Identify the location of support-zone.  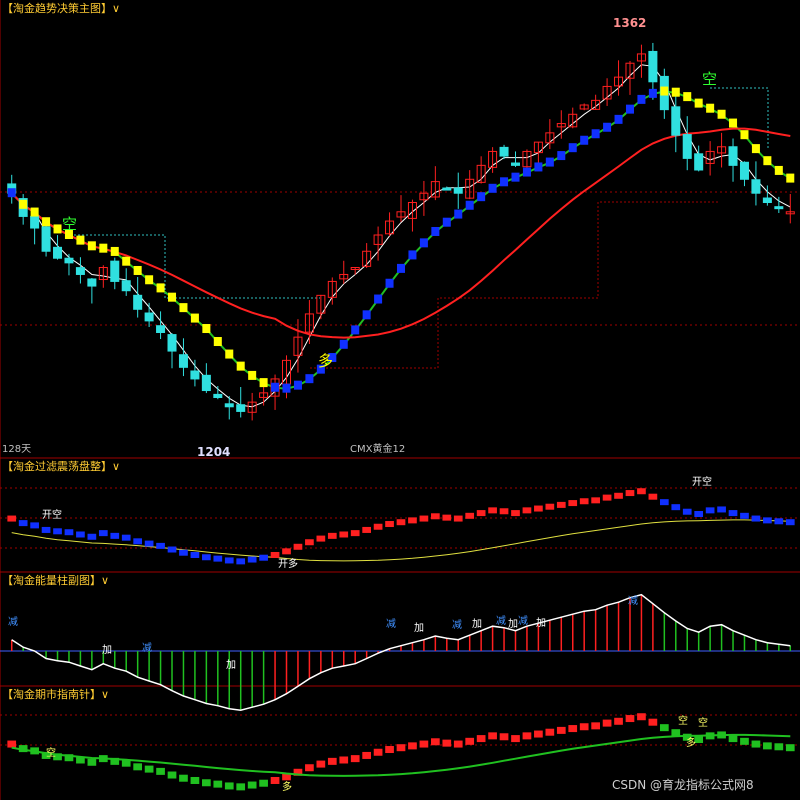
(515, 285).